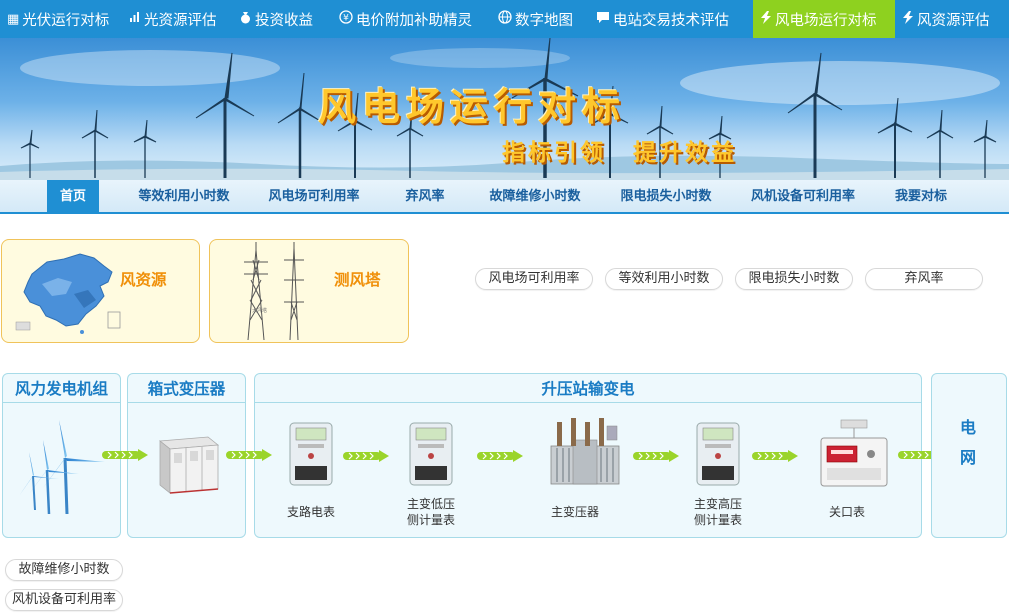 Image resolution: width=1009 pixels, height=614 pixels. I want to click on money-bag-icon, so click(245, 19).